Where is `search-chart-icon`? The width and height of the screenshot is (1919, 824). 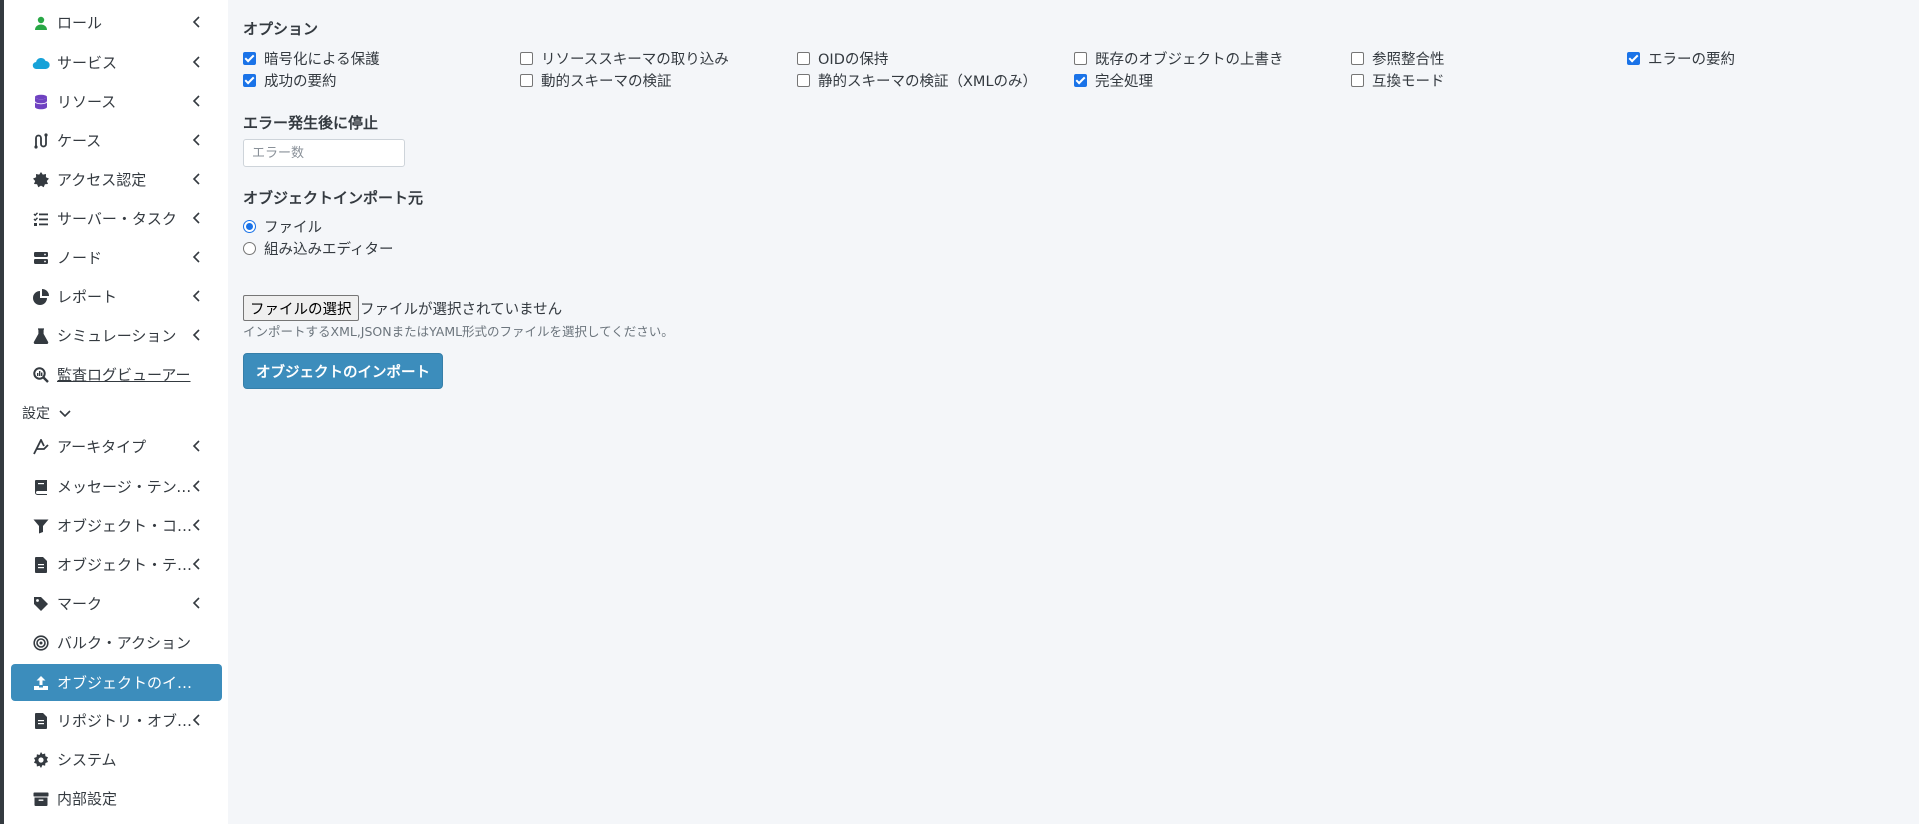 search-chart-icon is located at coordinates (41, 375).